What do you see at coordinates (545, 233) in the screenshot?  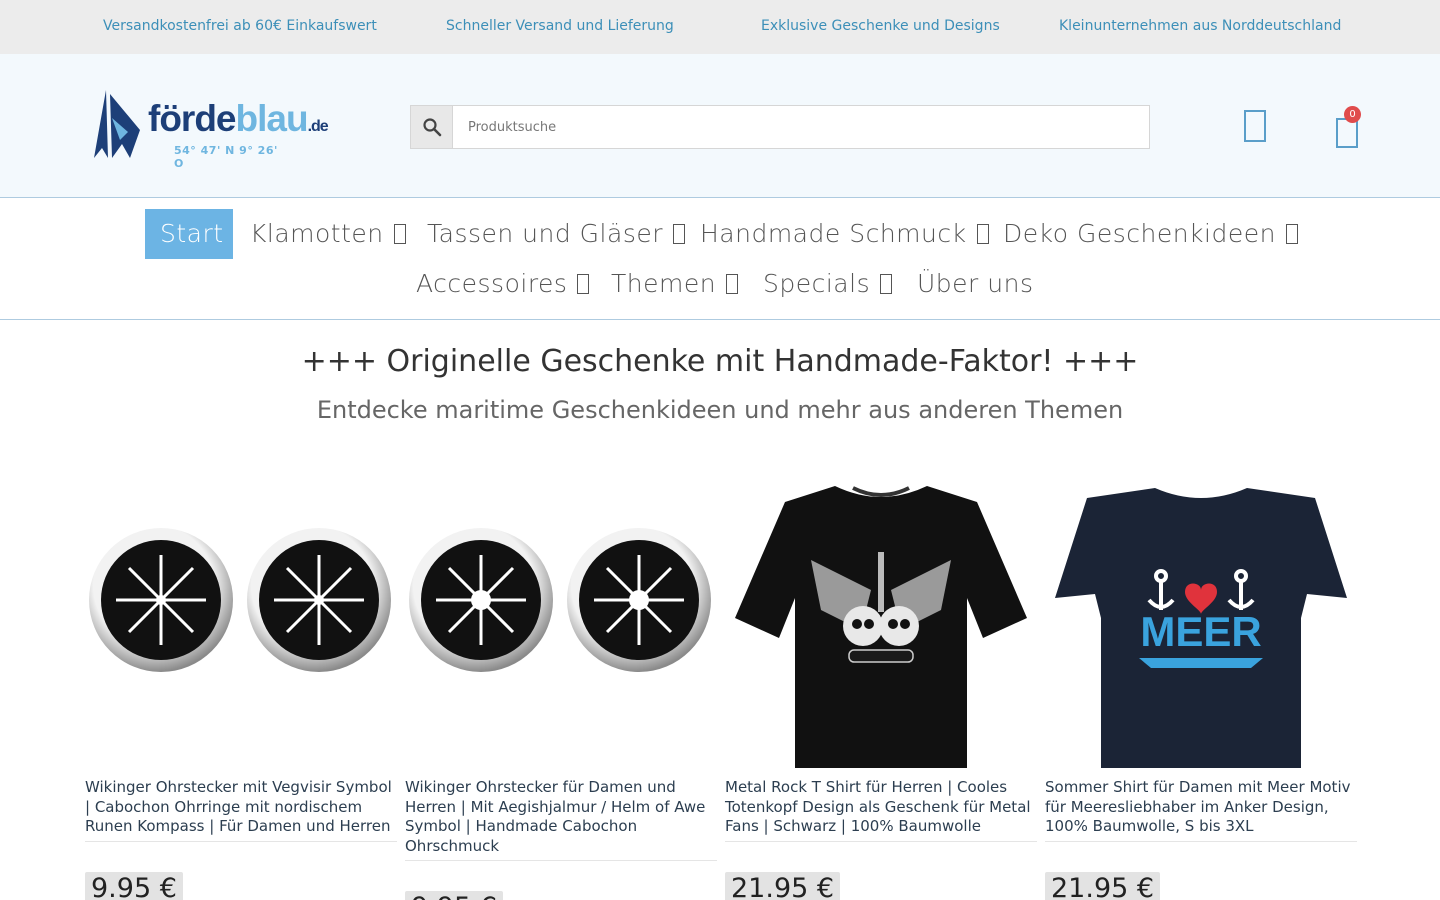 I see `nav-label: Tassen und Gläser` at bounding box center [545, 233].